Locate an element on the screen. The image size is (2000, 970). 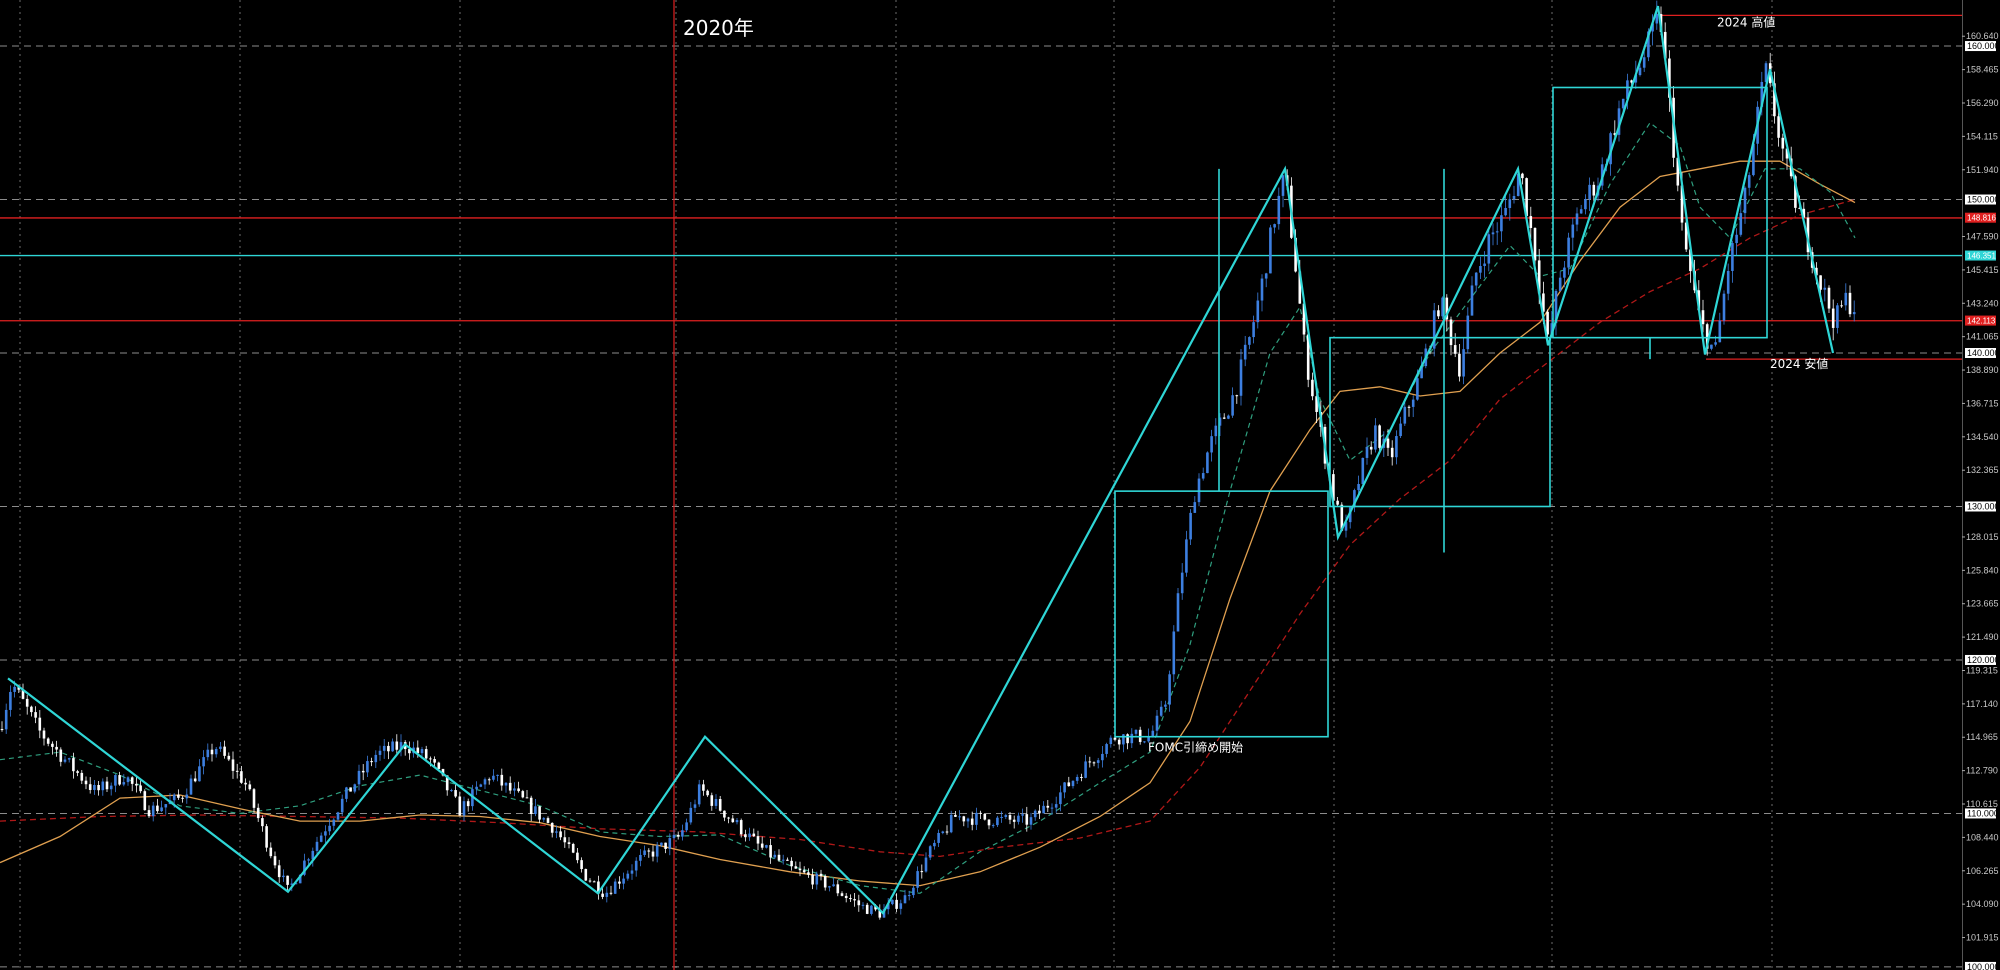
axis-tick-label: 143.240 is located at coordinates (1982, 303).